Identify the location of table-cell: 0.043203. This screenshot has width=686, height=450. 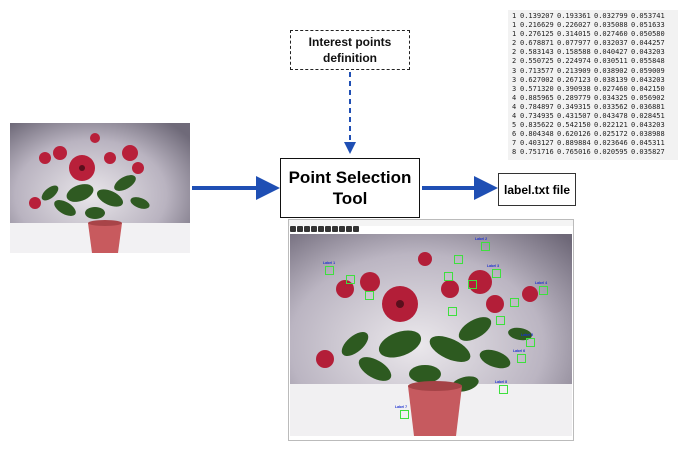
(648, 52).